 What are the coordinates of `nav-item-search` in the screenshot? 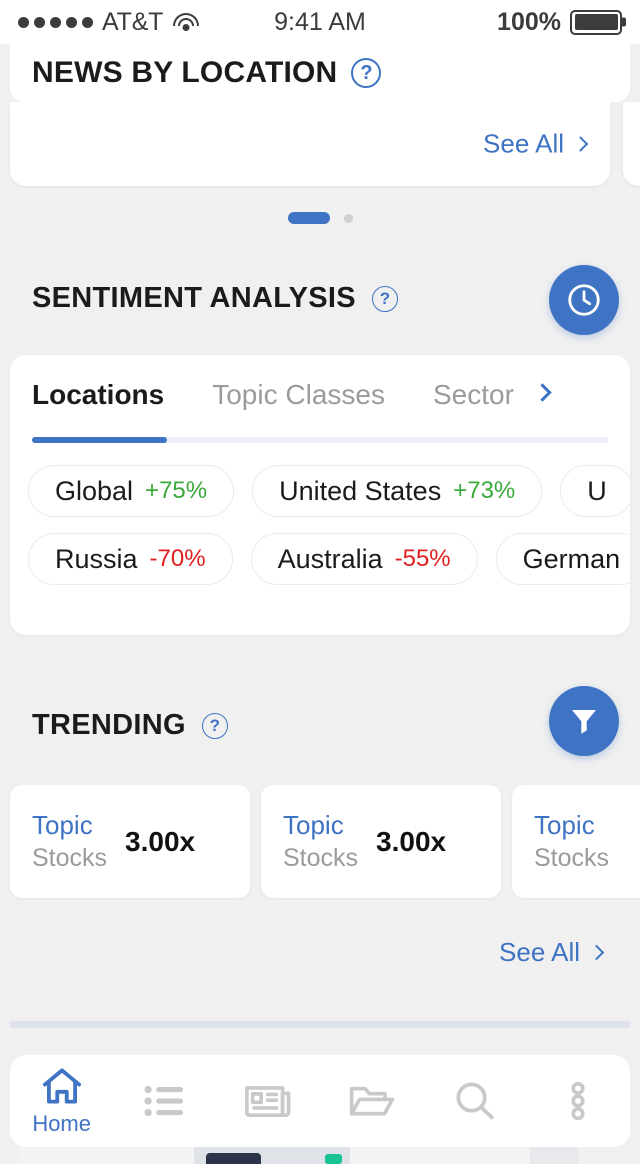 It's located at (474, 1101).